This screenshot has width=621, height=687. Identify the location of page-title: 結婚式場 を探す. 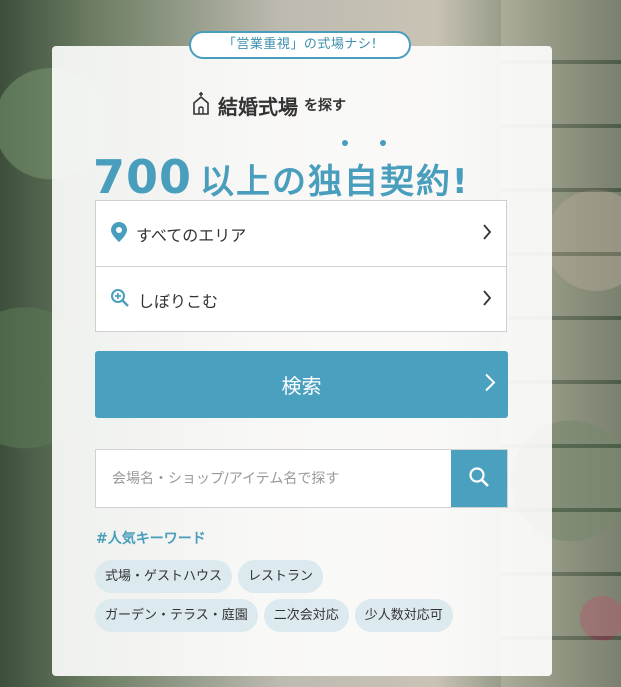
(268, 105).